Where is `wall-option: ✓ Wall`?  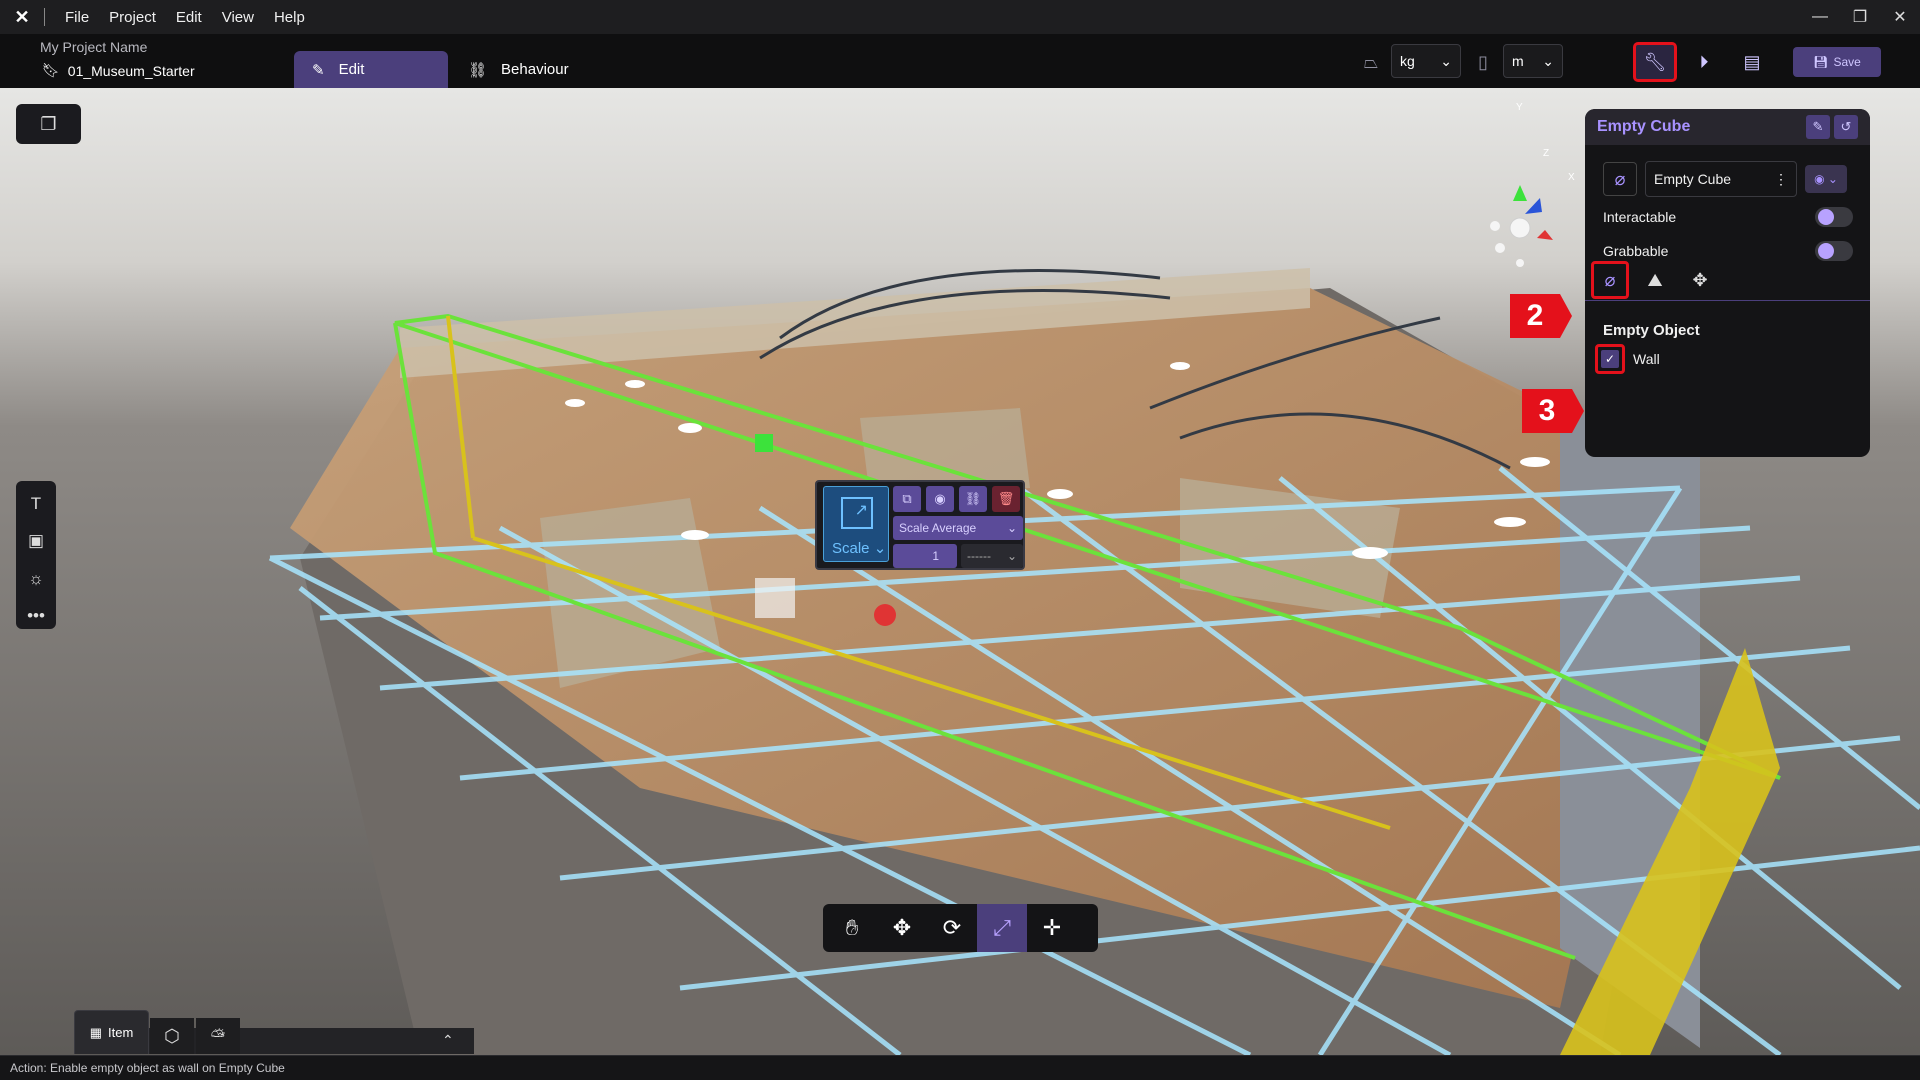 wall-option: ✓ Wall is located at coordinates (1627, 359).